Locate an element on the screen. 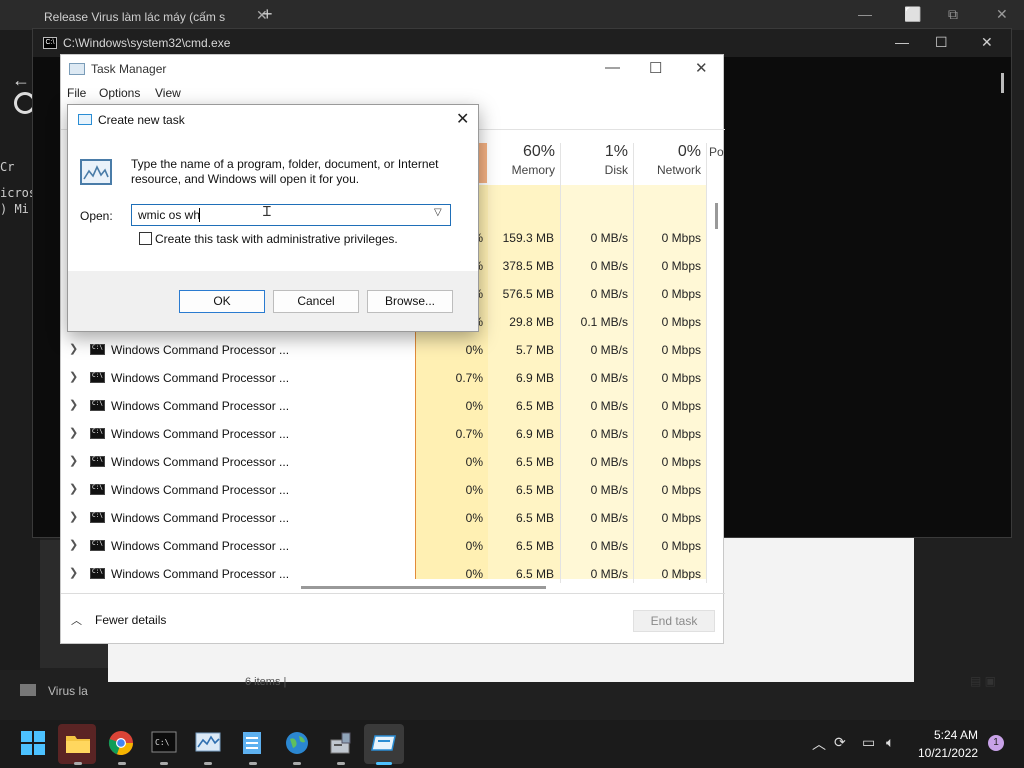  run-icon is located at coordinates (85, 119).